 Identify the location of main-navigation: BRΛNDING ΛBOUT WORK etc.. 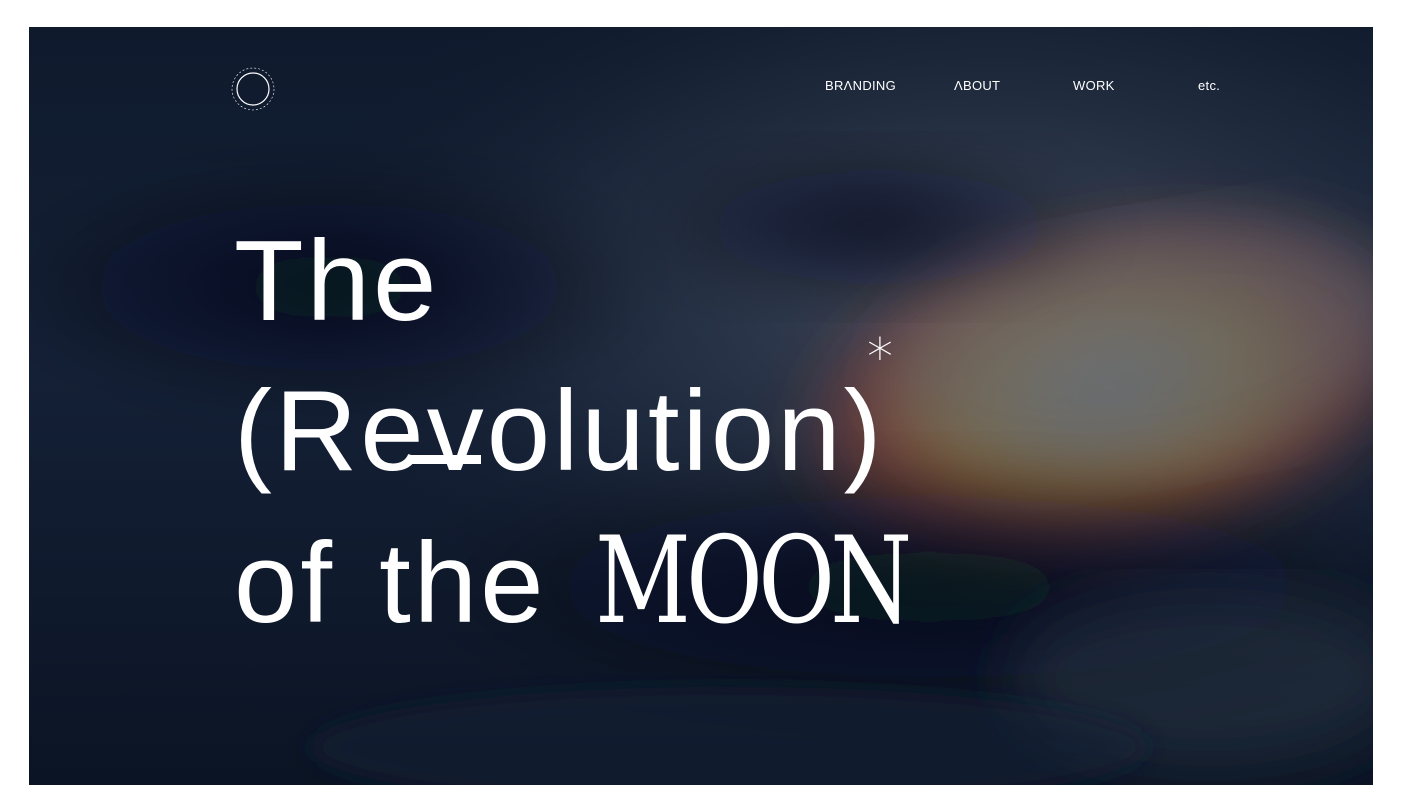
(701, 88).